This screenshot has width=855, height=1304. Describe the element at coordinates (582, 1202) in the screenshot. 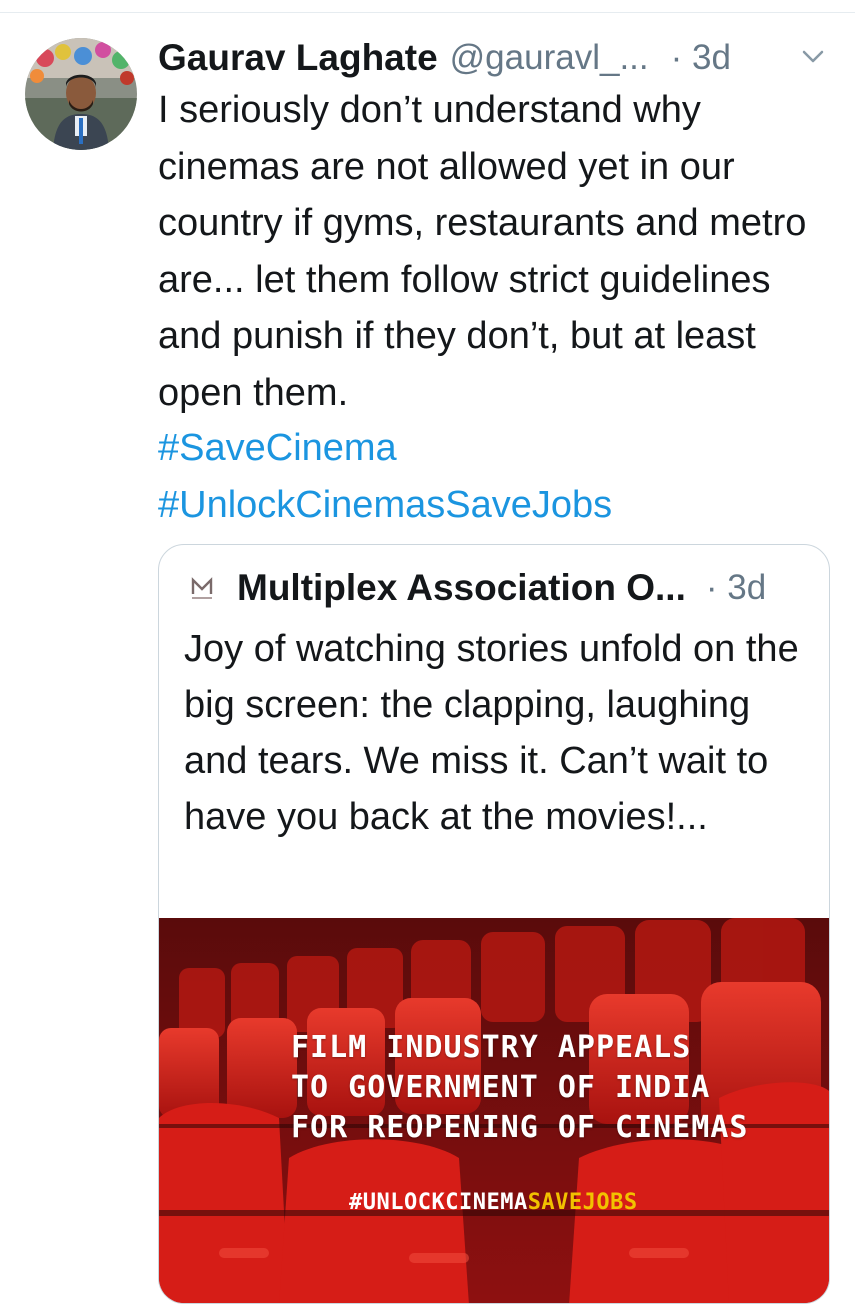

I see `image-hashtag-part2: SAVEJOBS` at that location.